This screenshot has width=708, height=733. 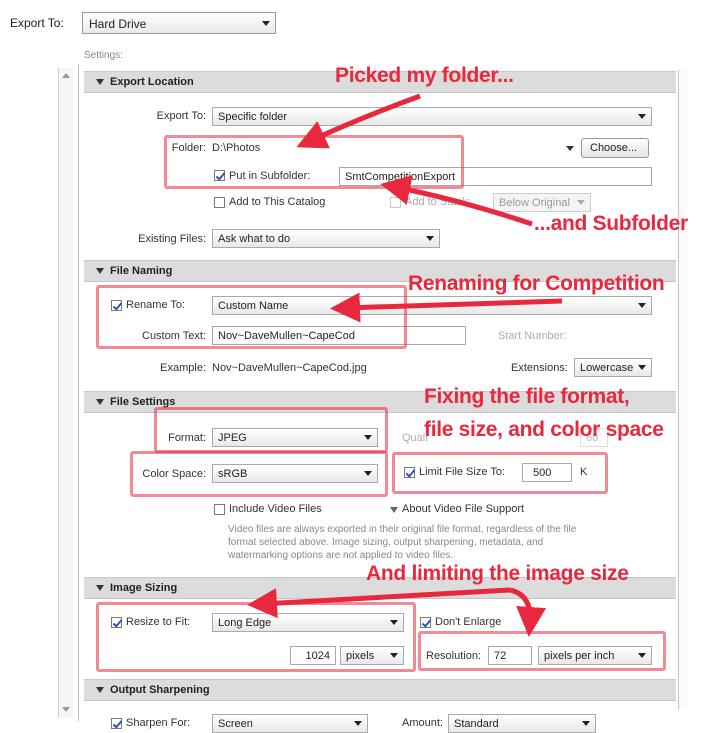 What do you see at coordinates (497, 573) in the screenshot?
I see `annotation-limiting: And limiting the image size` at bounding box center [497, 573].